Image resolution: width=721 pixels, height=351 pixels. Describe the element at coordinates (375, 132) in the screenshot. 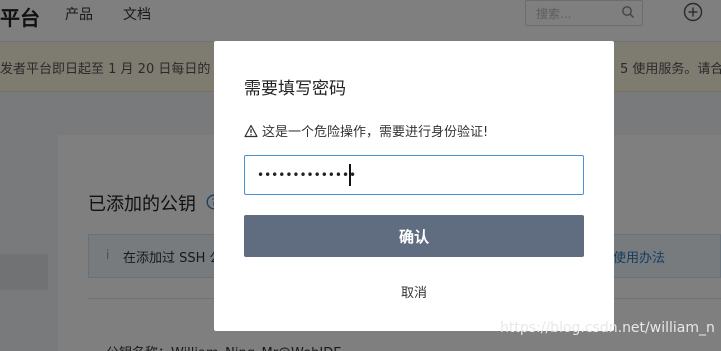

I see `warning-text: 这是一个危险操作，需要进行身份验证!` at that location.